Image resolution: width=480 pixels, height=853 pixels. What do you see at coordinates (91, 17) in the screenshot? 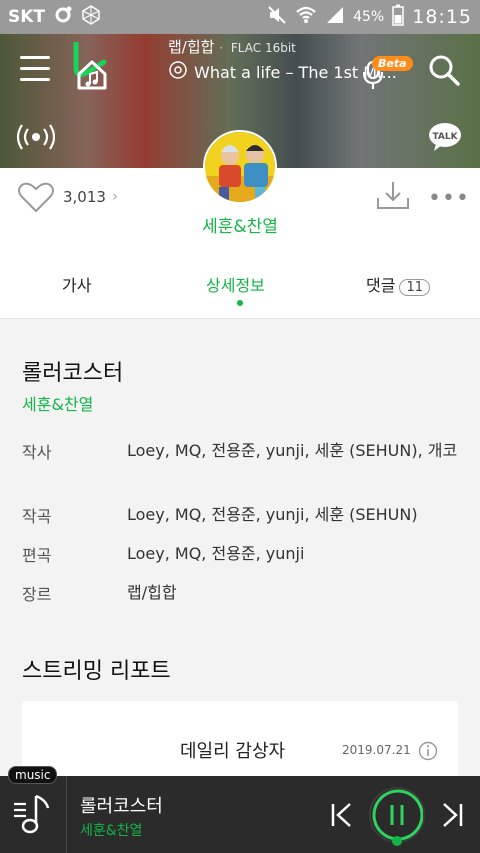
I see `app-notification-icon` at bounding box center [91, 17].